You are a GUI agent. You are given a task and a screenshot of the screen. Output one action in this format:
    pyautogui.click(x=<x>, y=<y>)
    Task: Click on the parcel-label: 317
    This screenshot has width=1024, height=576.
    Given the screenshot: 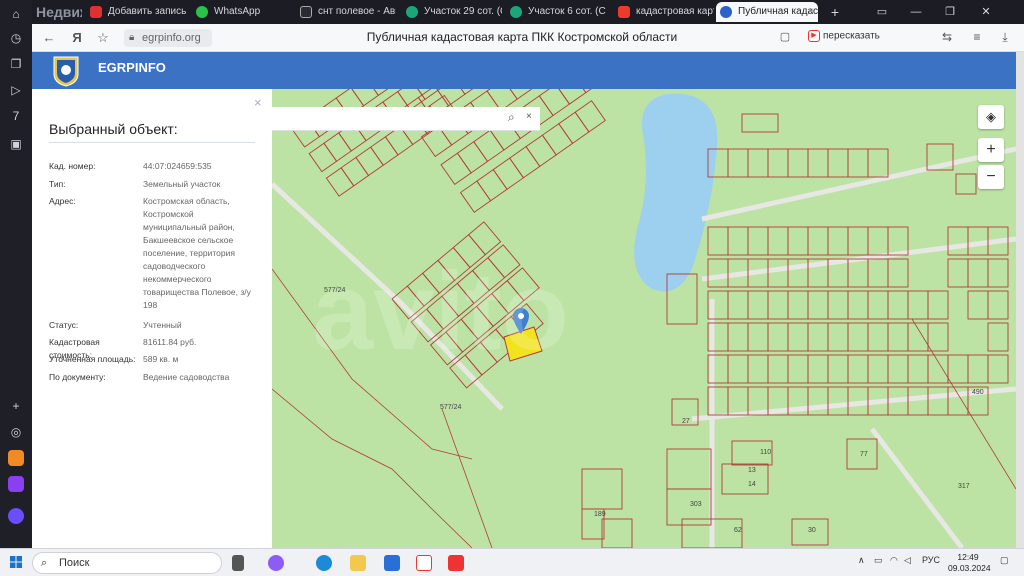 What is the action you would take?
    pyautogui.click(x=964, y=486)
    